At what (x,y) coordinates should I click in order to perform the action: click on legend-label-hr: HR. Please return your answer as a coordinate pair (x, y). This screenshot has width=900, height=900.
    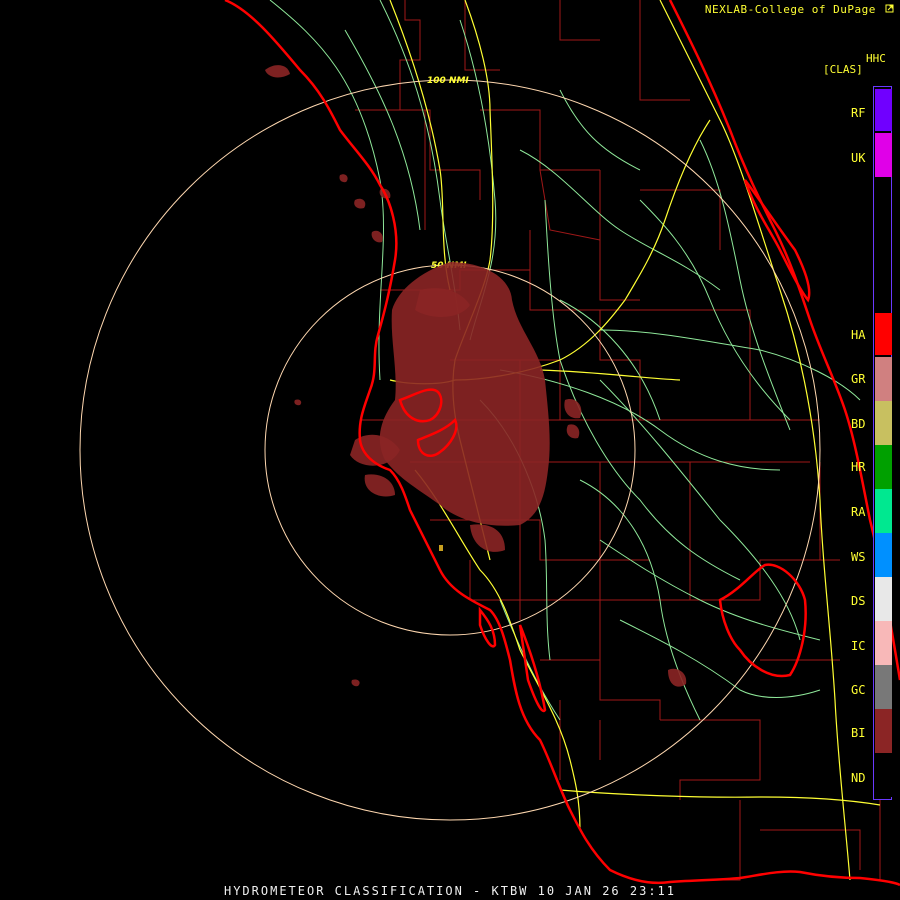
    Looking at the image, I should click on (858, 467).